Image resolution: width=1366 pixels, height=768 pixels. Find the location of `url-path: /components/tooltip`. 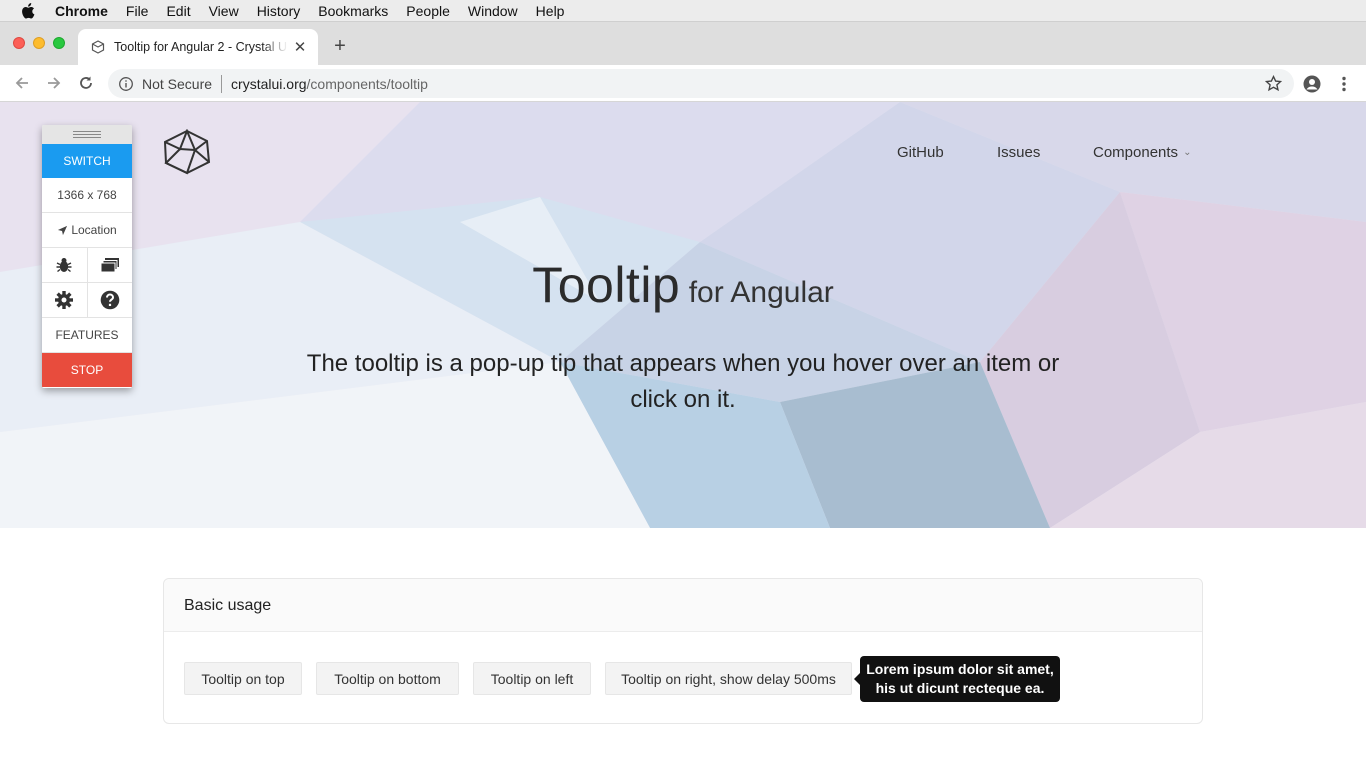

url-path: /components/tooltip is located at coordinates (367, 83).